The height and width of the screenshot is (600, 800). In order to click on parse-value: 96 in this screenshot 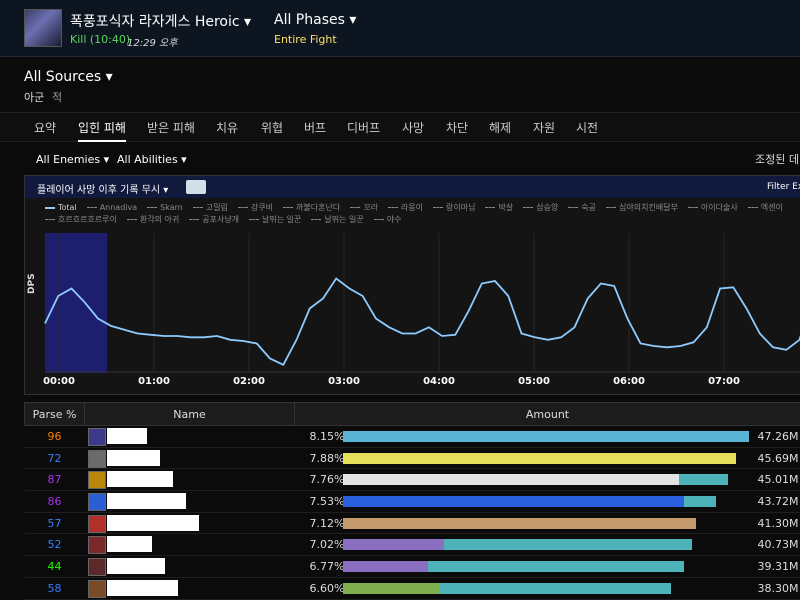, I will do `click(55, 437)`.